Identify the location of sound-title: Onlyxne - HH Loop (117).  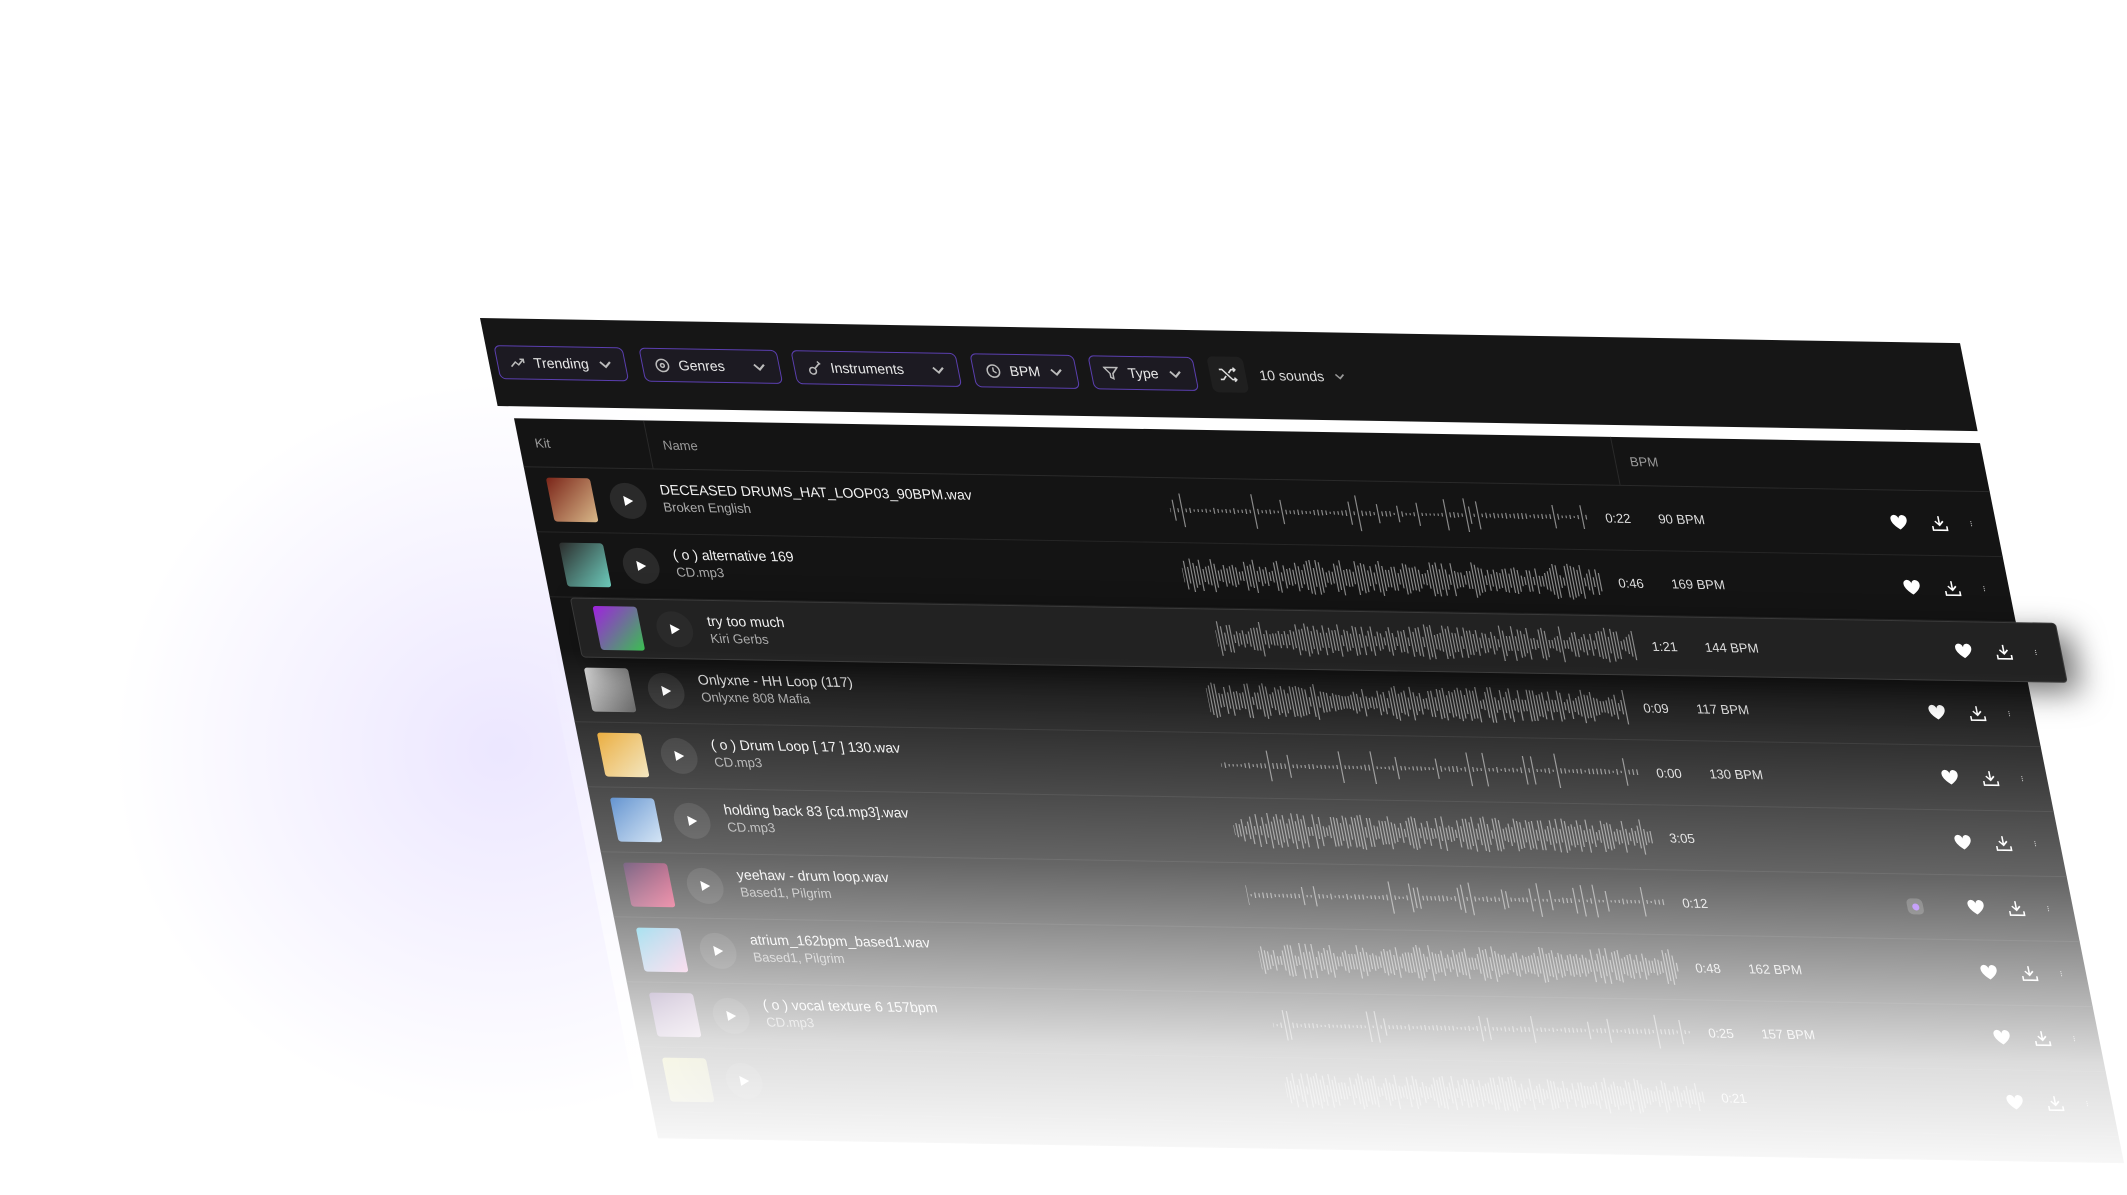
(775, 680).